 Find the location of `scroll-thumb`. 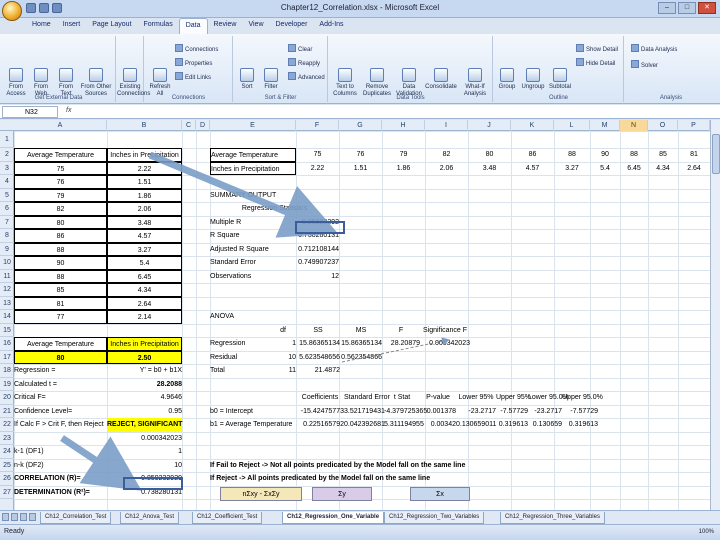

scroll-thumb is located at coordinates (716, 154).